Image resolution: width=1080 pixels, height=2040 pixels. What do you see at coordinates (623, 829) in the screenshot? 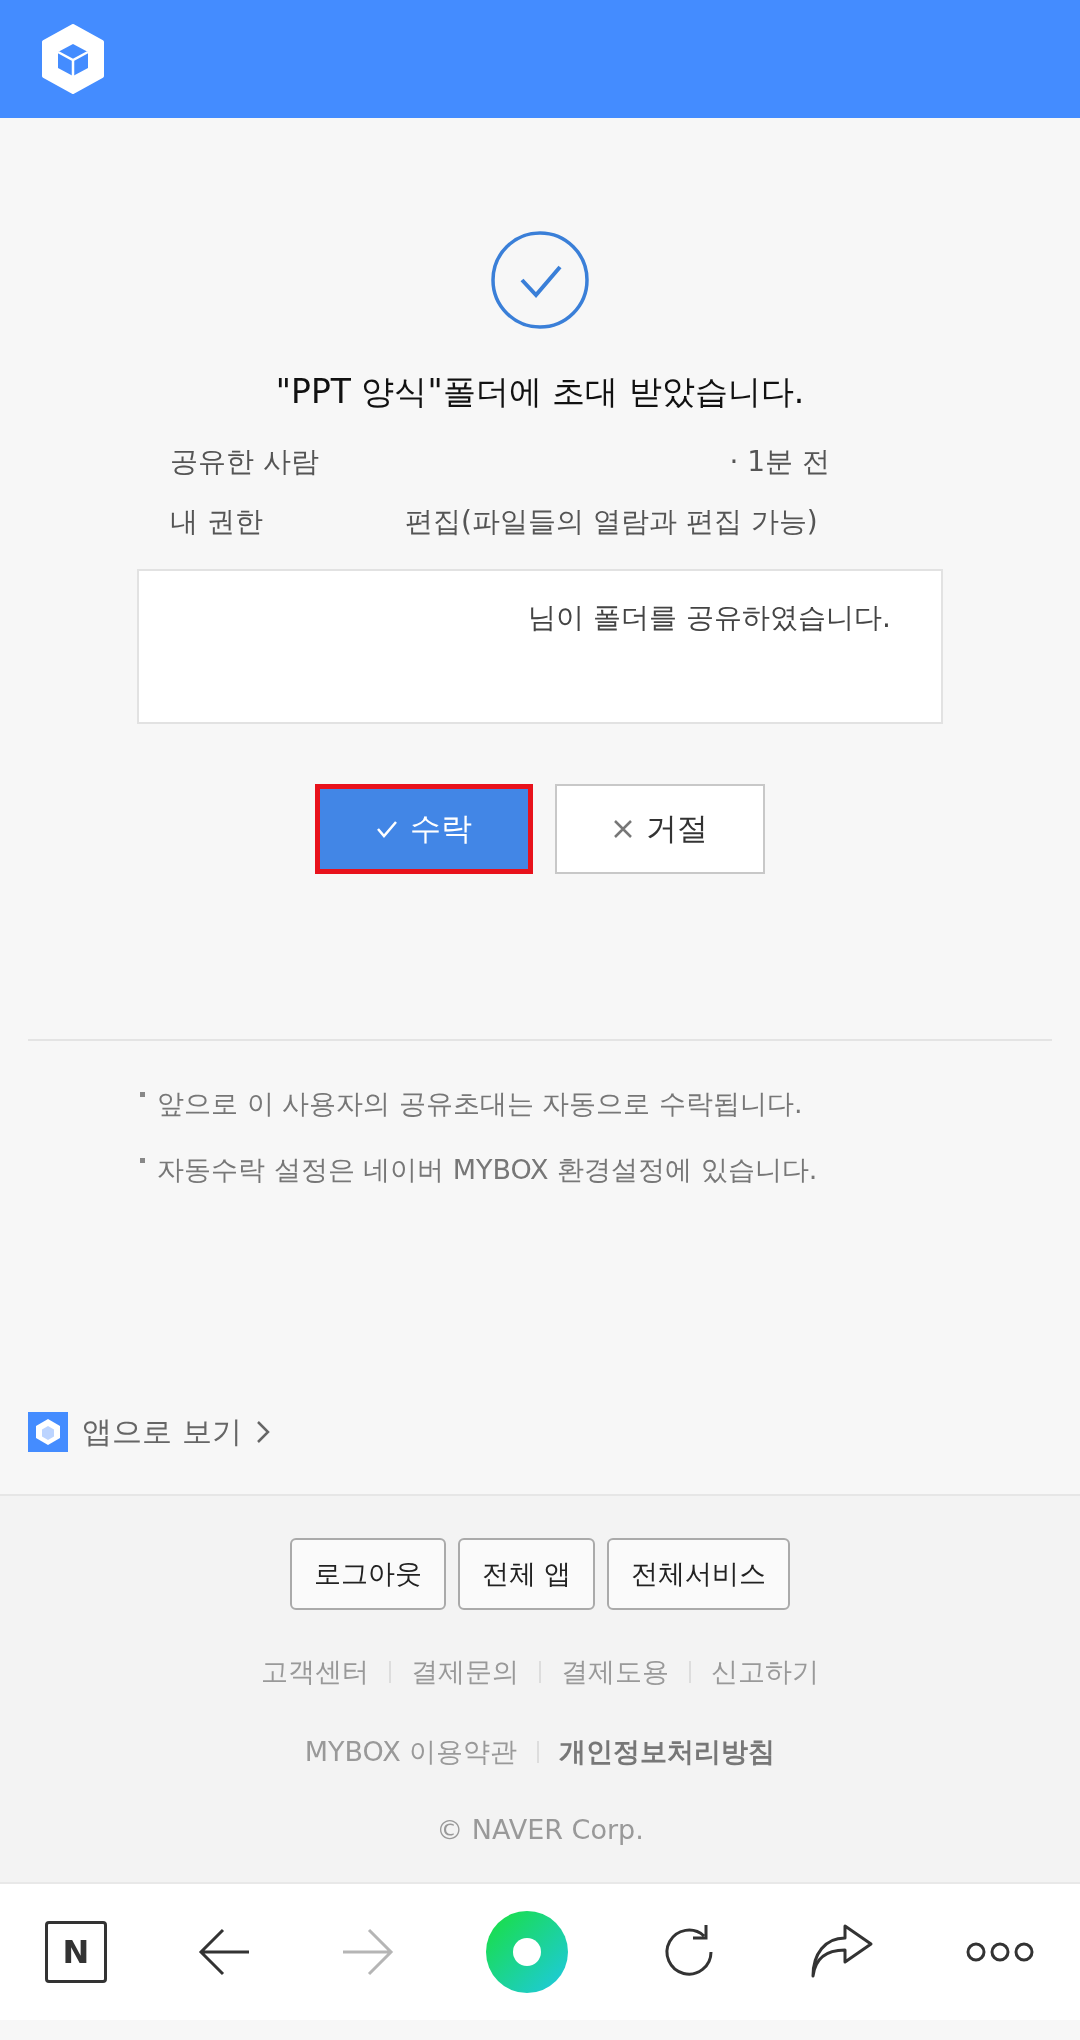
I see `close-icon` at bounding box center [623, 829].